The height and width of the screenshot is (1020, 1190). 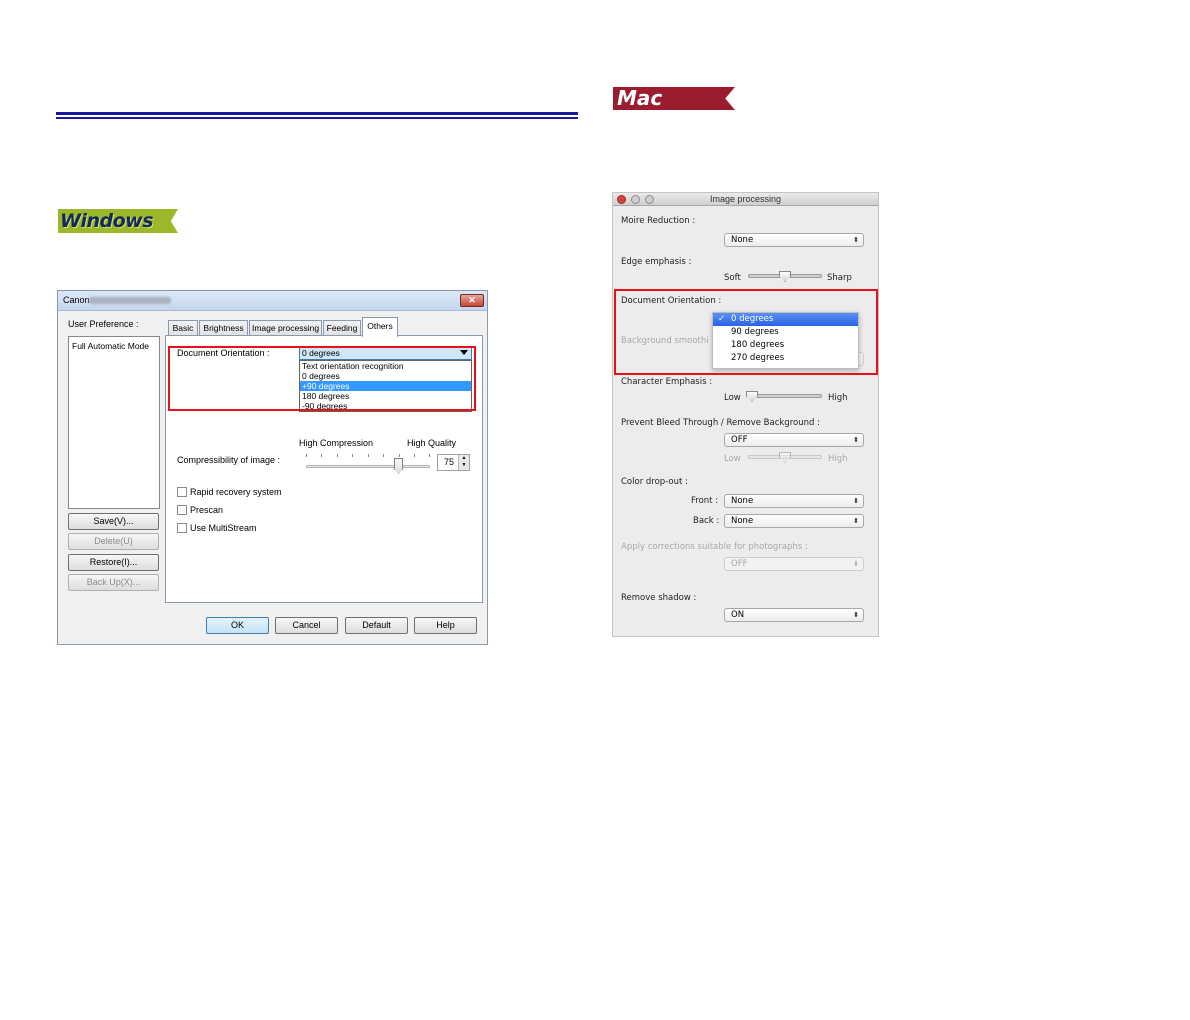 What do you see at coordinates (785, 396) in the screenshot?
I see `character-emphasis-slider` at bounding box center [785, 396].